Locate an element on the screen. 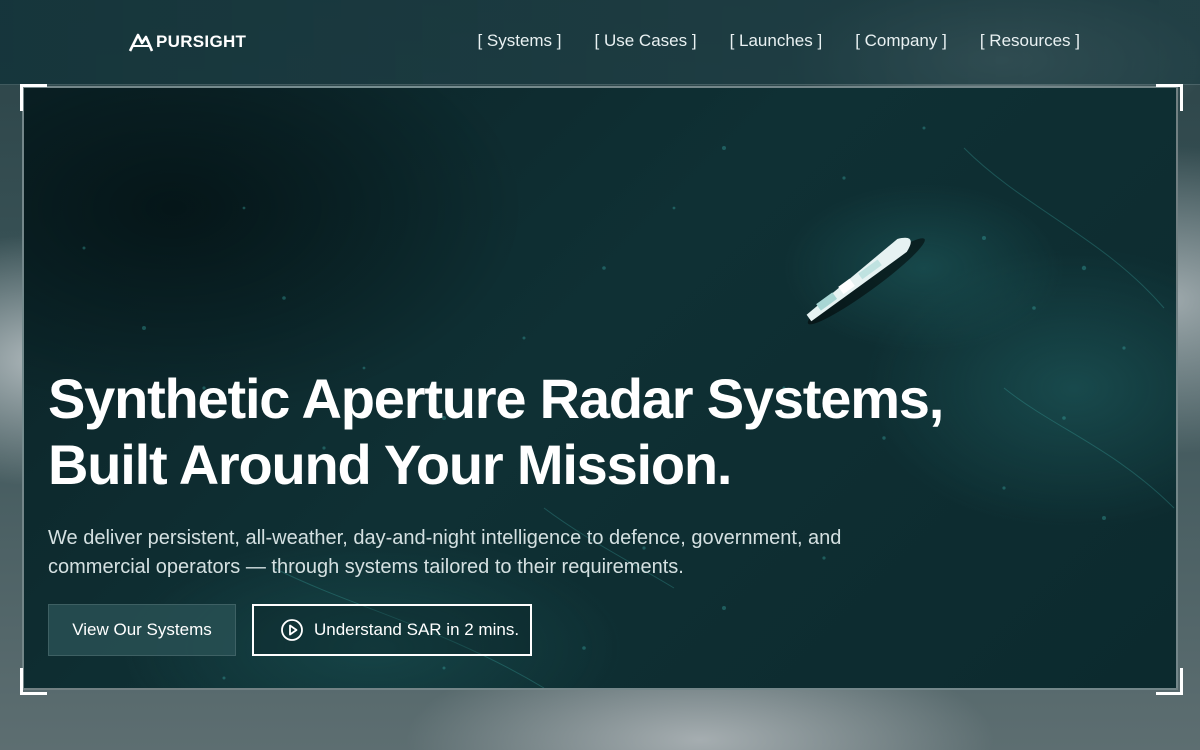  nav-link-systems: [ Systems ] is located at coordinates (519, 41).